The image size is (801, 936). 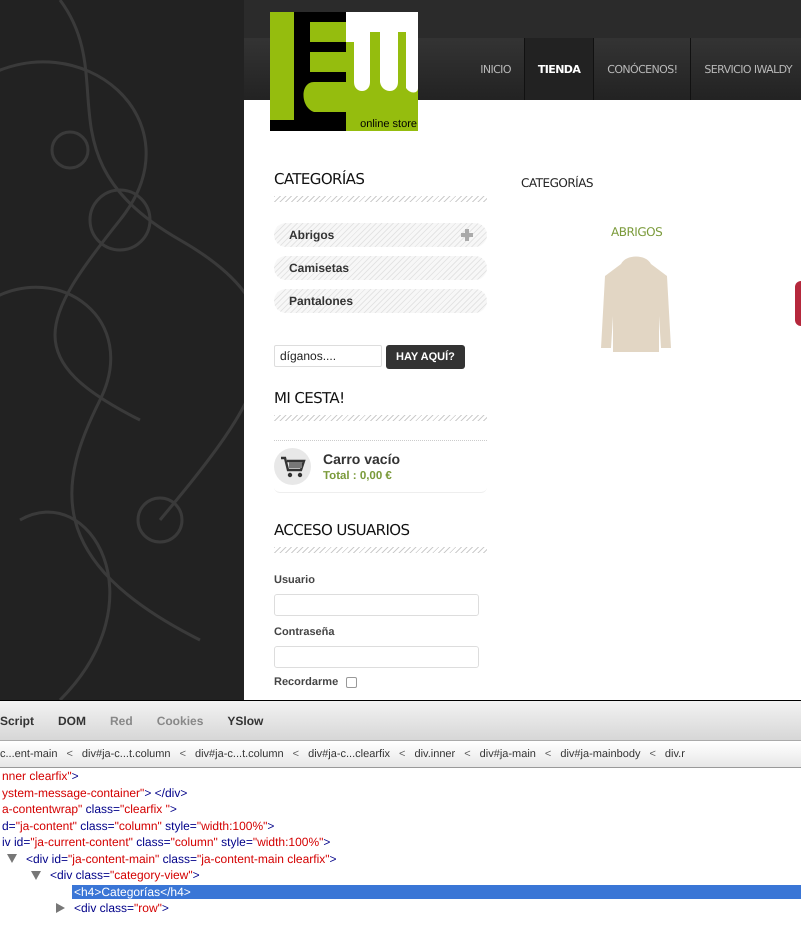 What do you see at coordinates (41, 776) in the screenshot?
I see `code-line: nner clearfix">` at bounding box center [41, 776].